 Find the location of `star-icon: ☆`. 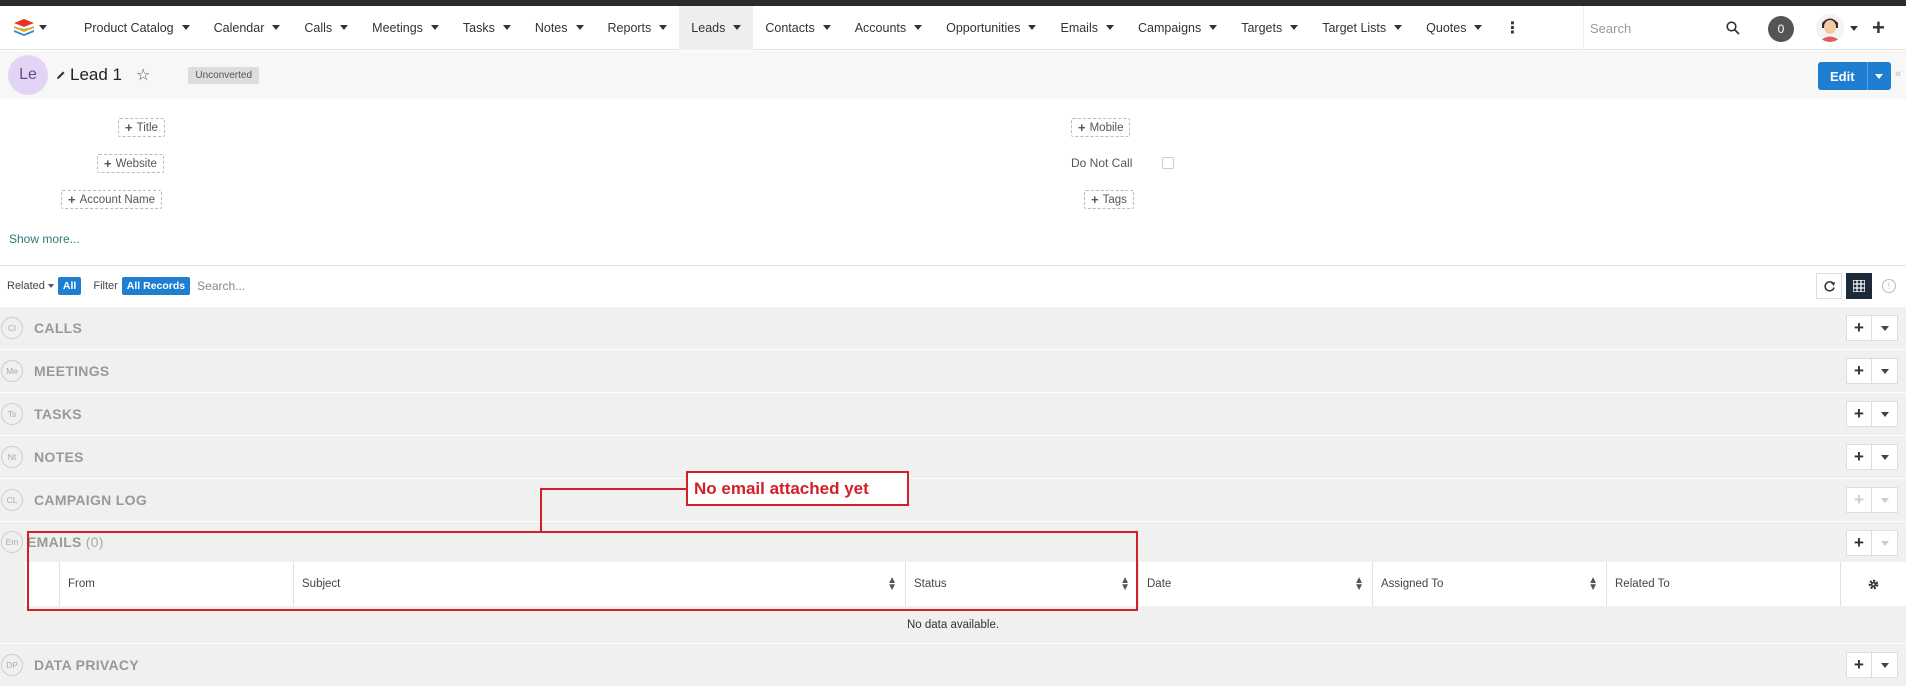

star-icon: ☆ is located at coordinates (143, 75).